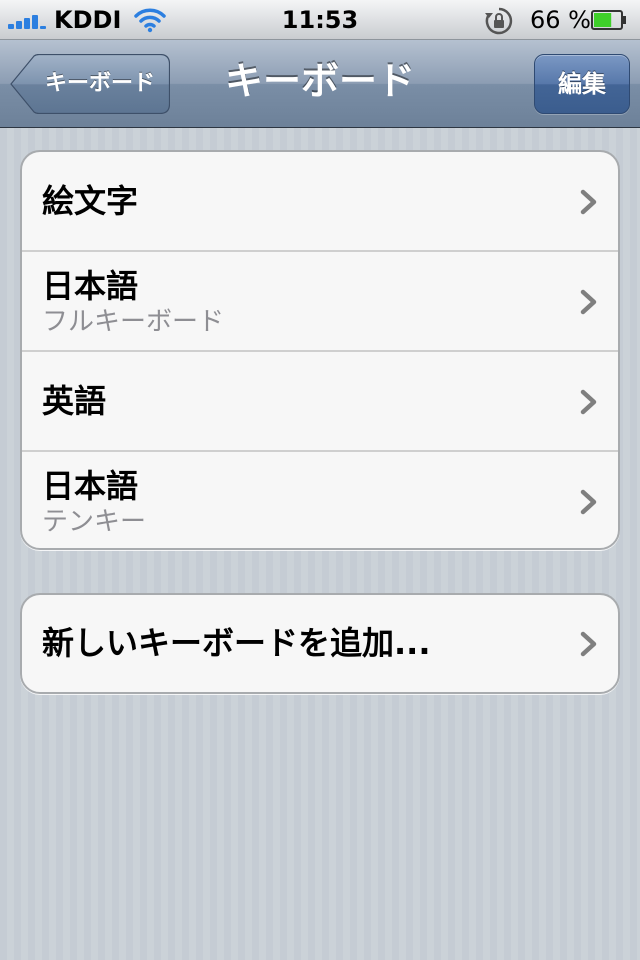  Describe the element at coordinates (320, 202) in the screenshot. I see `keyboard-item-emoji: 絵文字` at that location.